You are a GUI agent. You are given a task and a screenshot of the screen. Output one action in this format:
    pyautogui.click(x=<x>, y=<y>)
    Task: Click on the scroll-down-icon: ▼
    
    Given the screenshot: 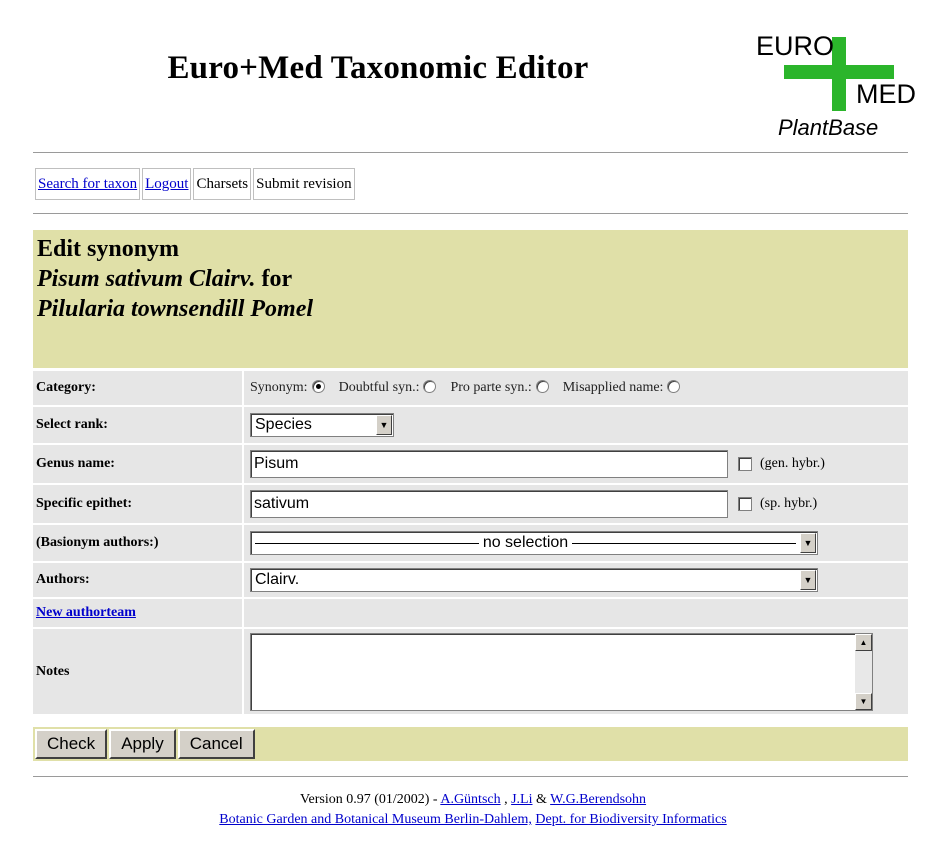 What is the action you would take?
    pyautogui.click(x=863, y=701)
    